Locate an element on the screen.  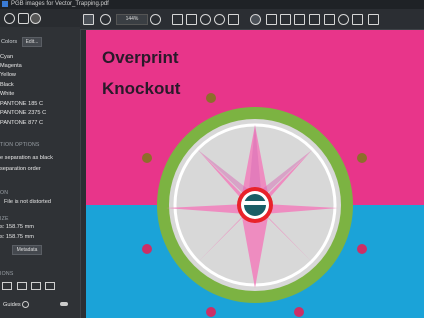
image-icon is located at coordinates (177, 19).